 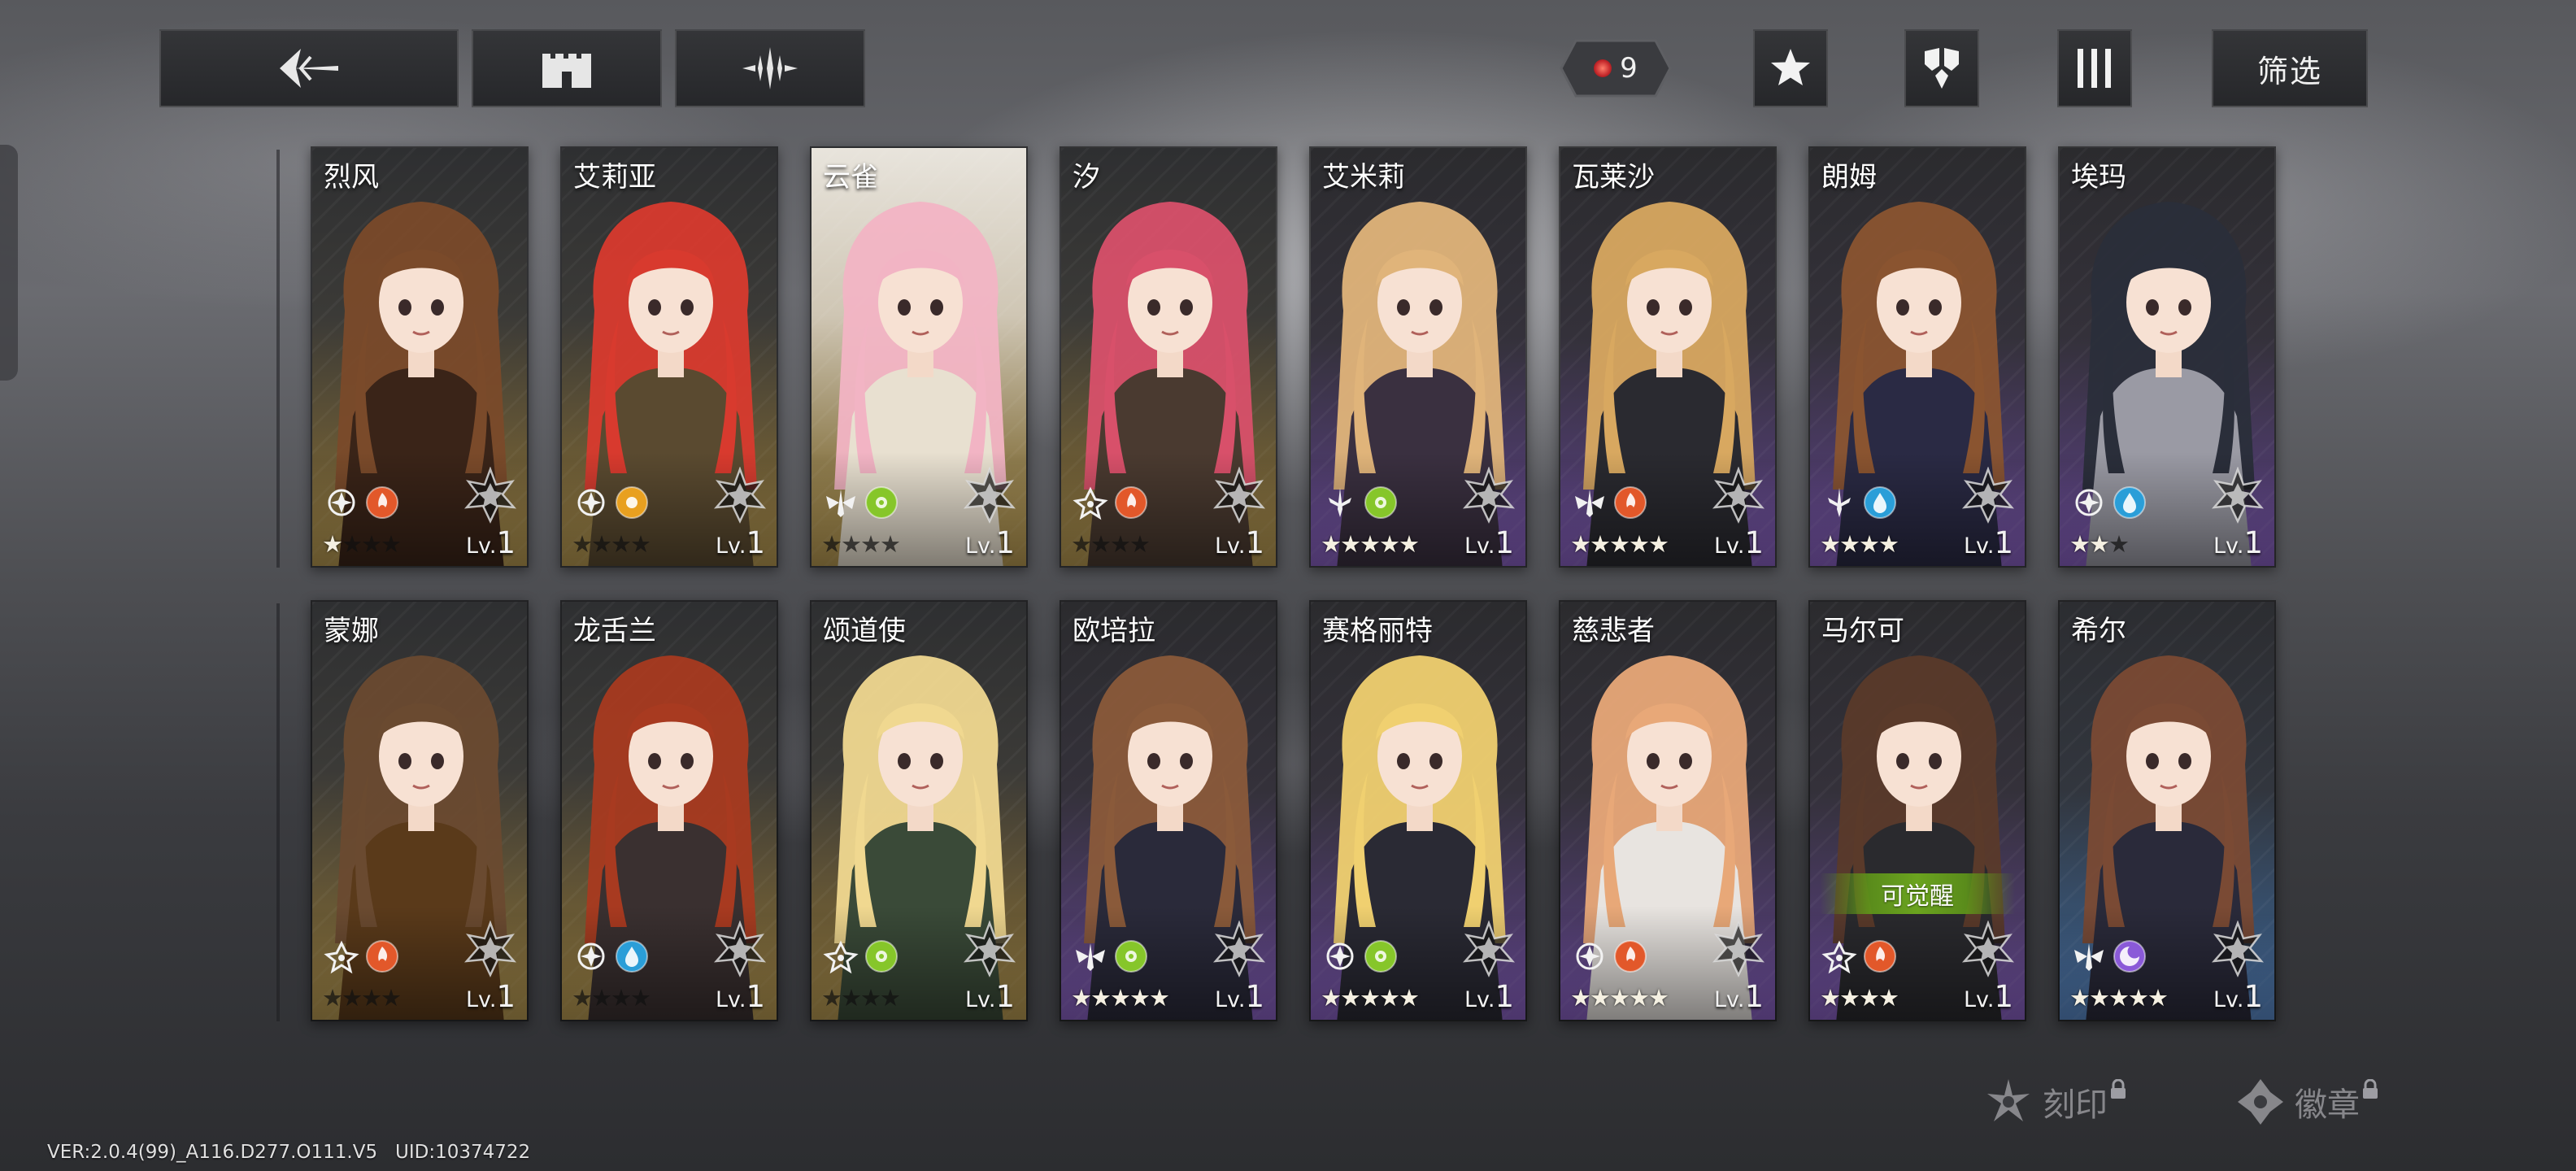 I want to click on character-name: 瓦莱沙, so click(x=1614, y=178).